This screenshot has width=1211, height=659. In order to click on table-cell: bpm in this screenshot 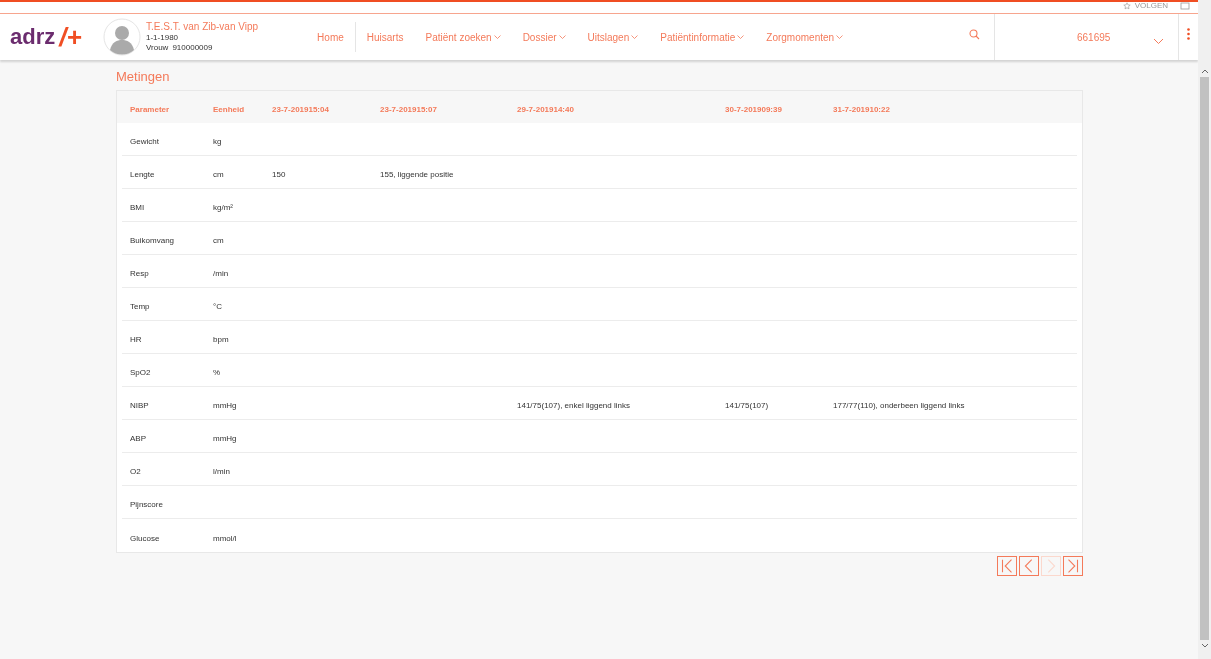, I will do `click(221, 339)`.